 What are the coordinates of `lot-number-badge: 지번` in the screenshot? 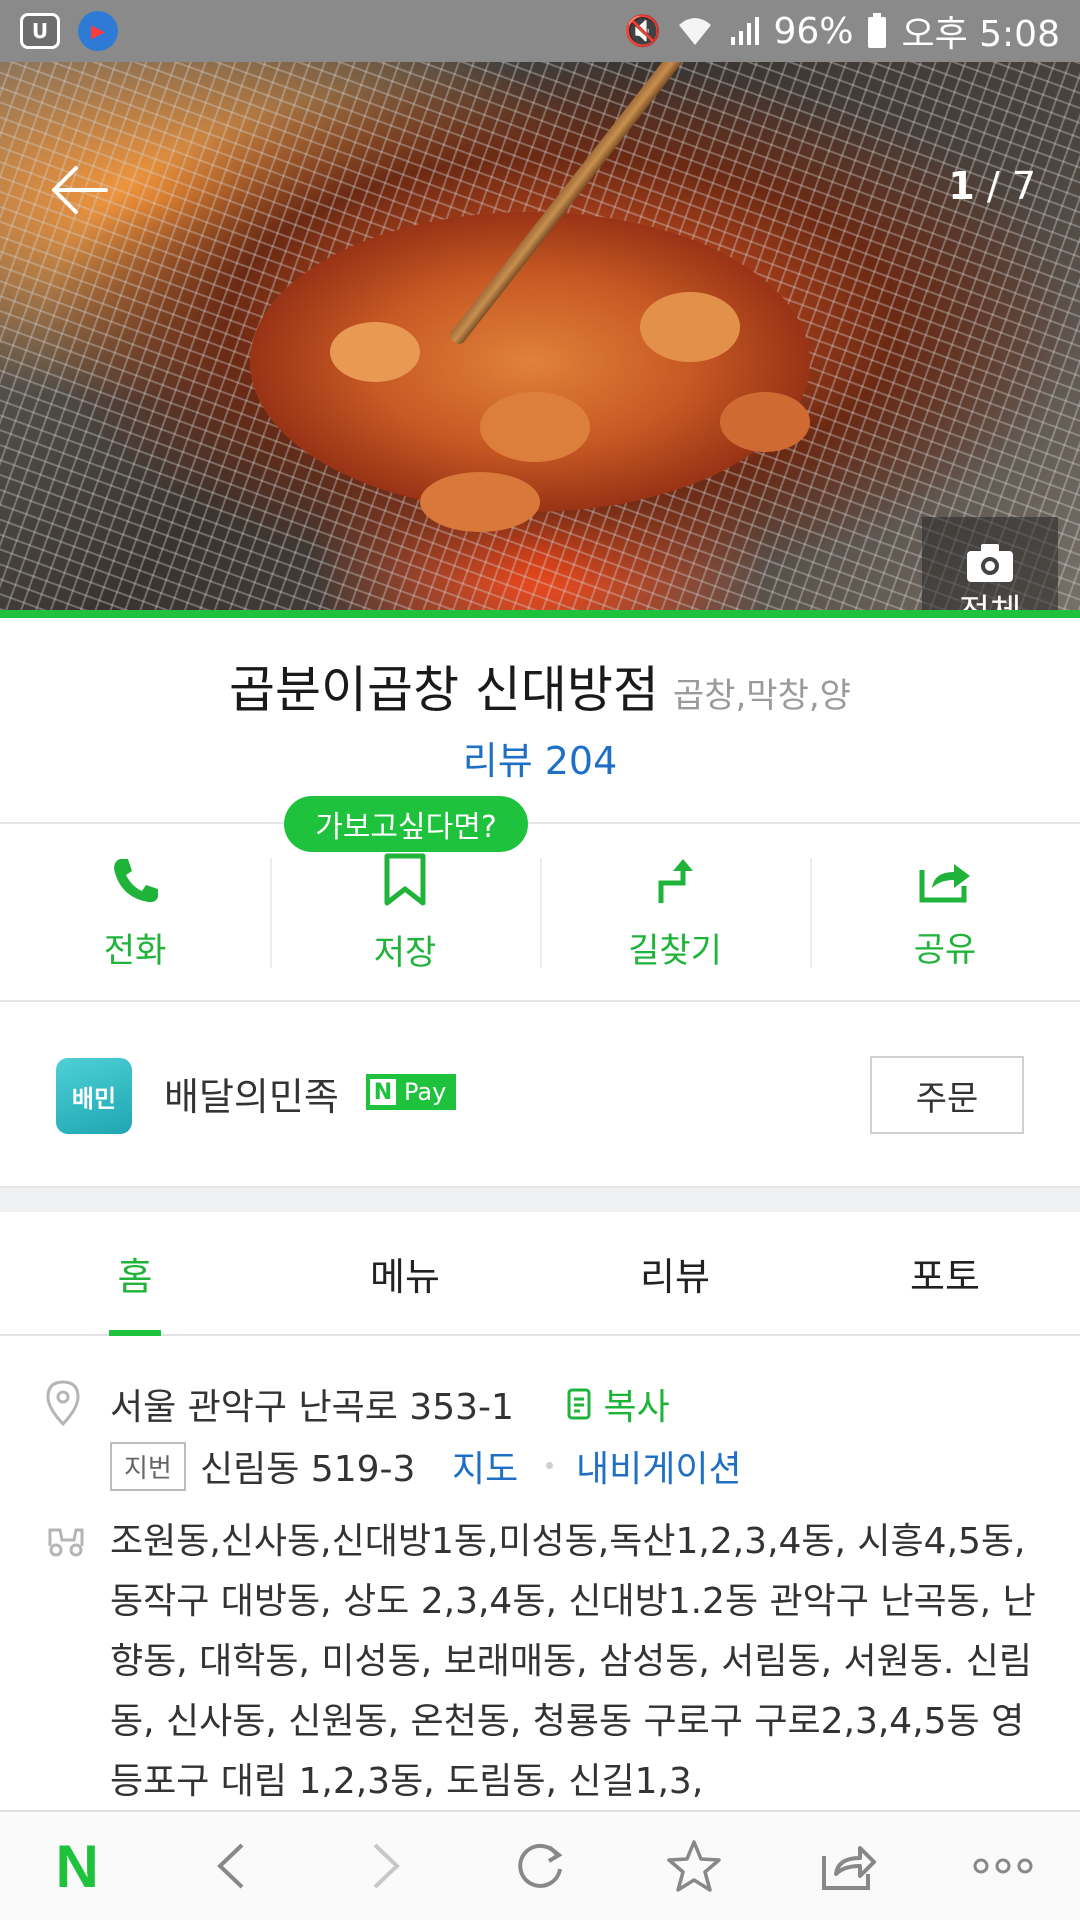 It's located at (148, 1466).